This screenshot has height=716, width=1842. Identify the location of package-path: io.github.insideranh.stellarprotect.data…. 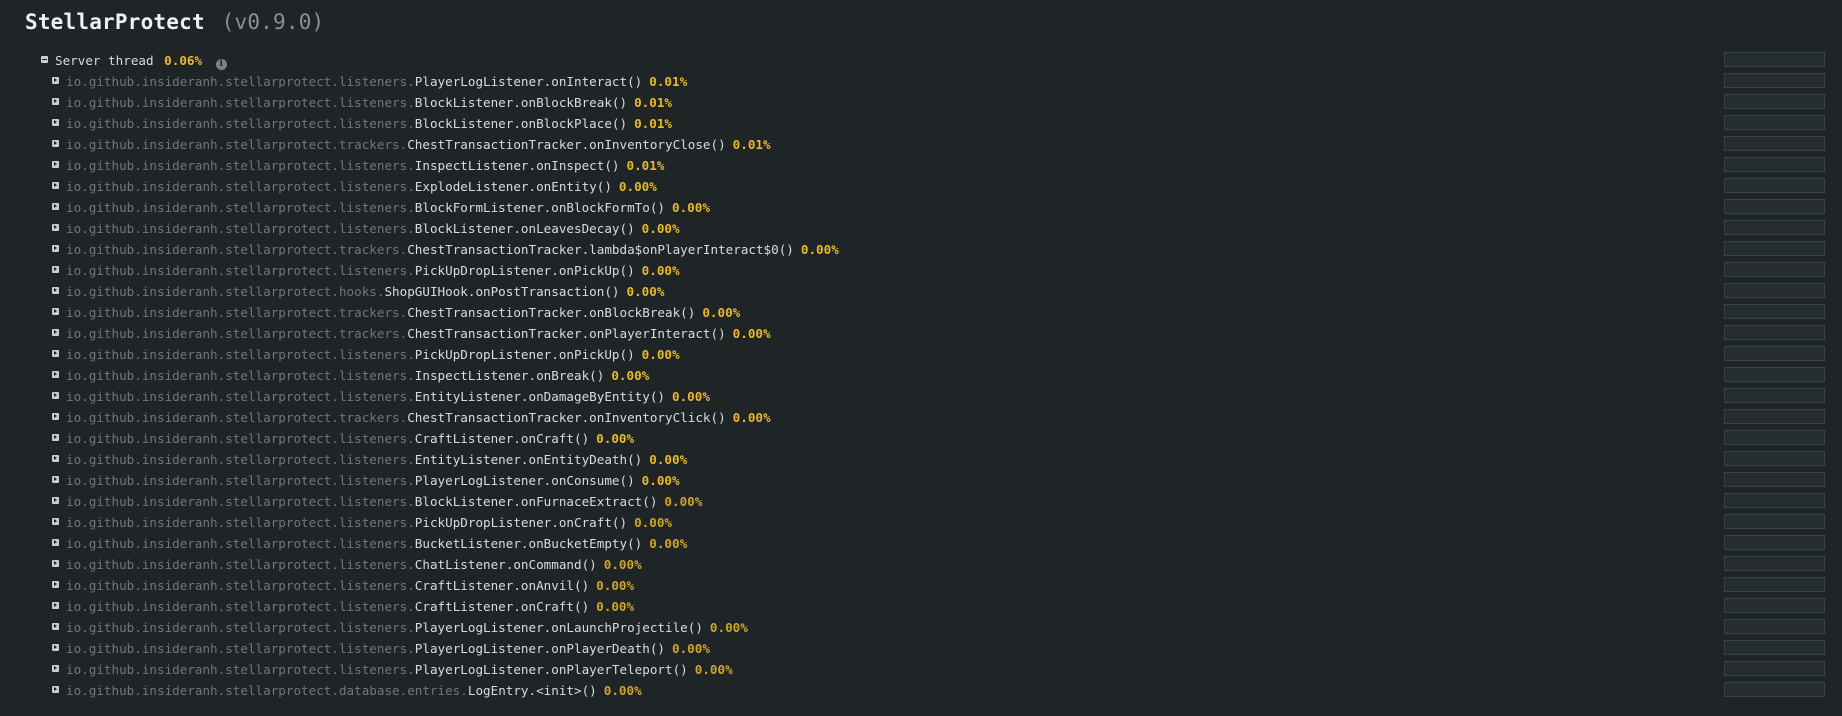
(267, 690).